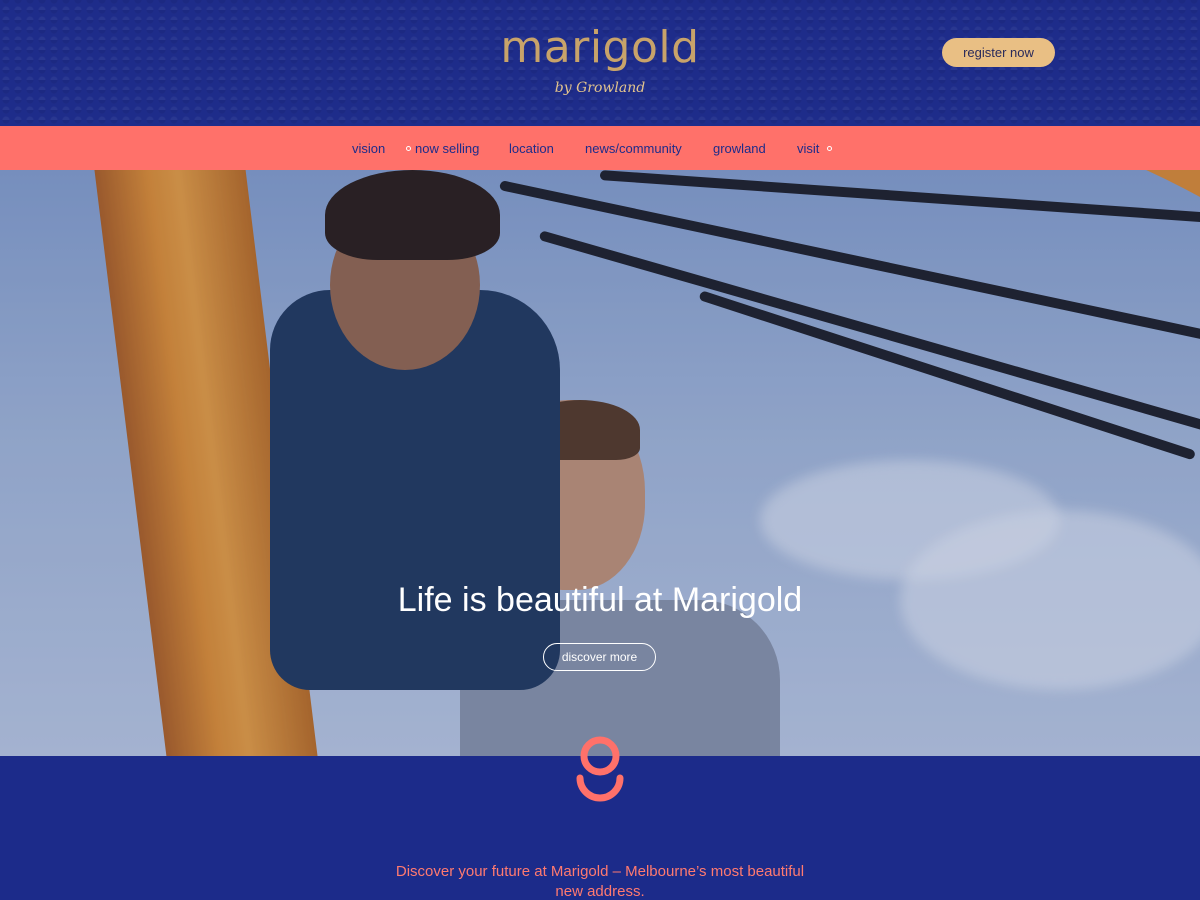 This screenshot has height=900, width=1200. What do you see at coordinates (531, 148) in the screenshot?
I see `nav-item-location: location` at bounding box center [531, 148].